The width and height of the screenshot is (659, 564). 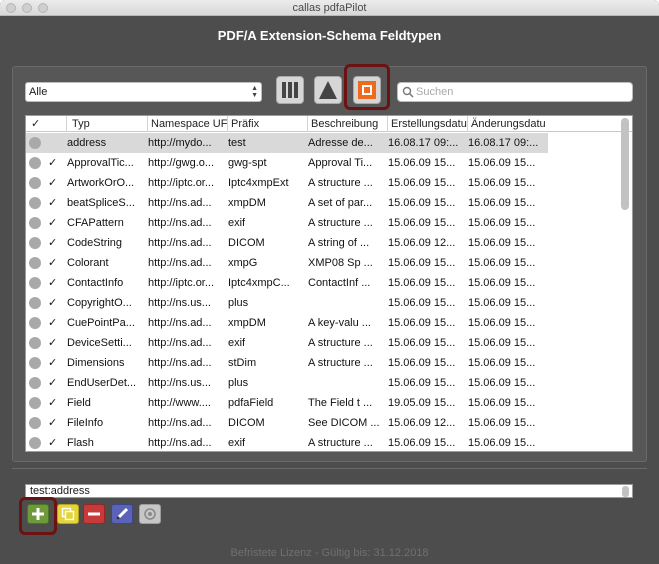 What do you see at coordinates (43, 8) in the screenshot?
I see `zoom-window-button` at bounding box center [43, 8].